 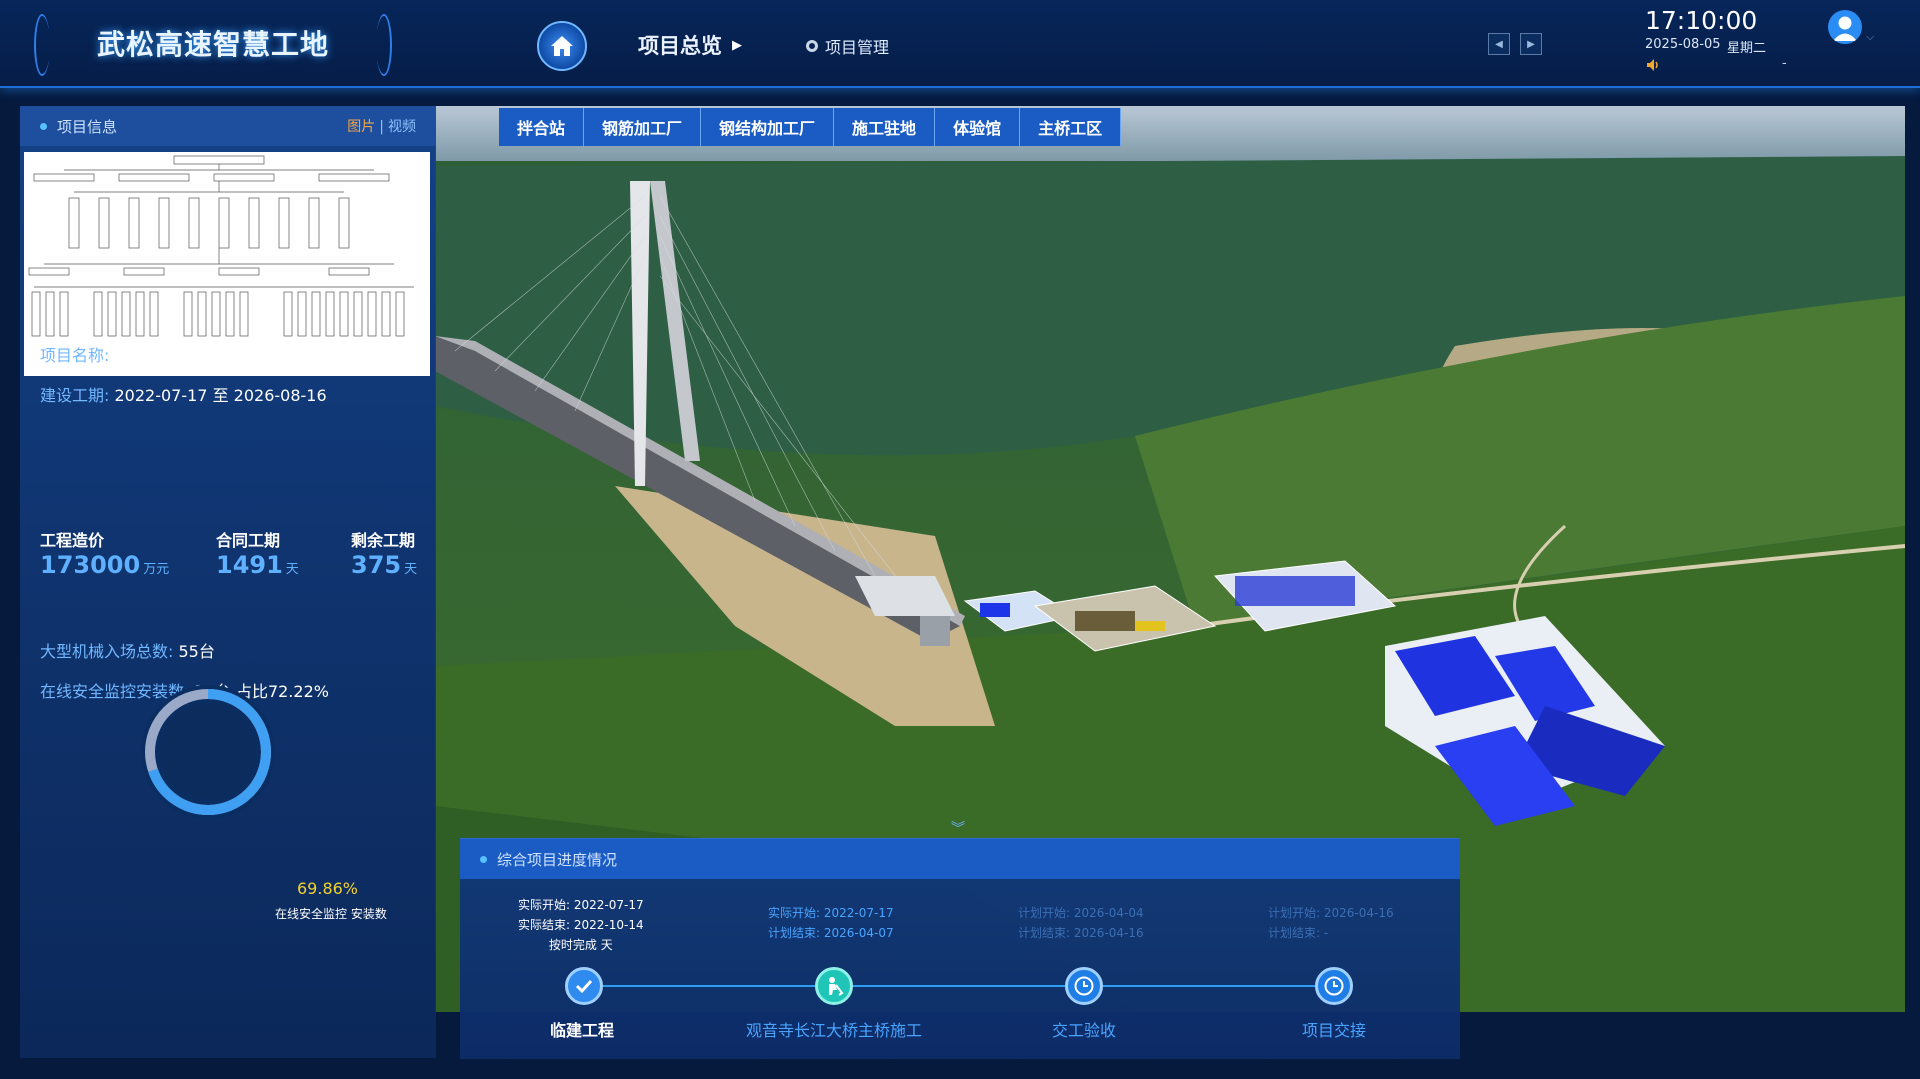 I want to click on stat-remaining-period-value: 375, so click(x=376, y=565).